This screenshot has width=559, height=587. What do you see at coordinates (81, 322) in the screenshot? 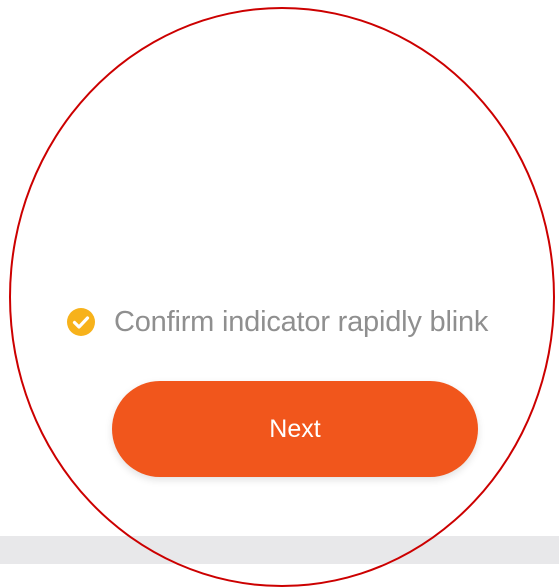
I see `check-circle-icon` at bounding box center [81, 322].